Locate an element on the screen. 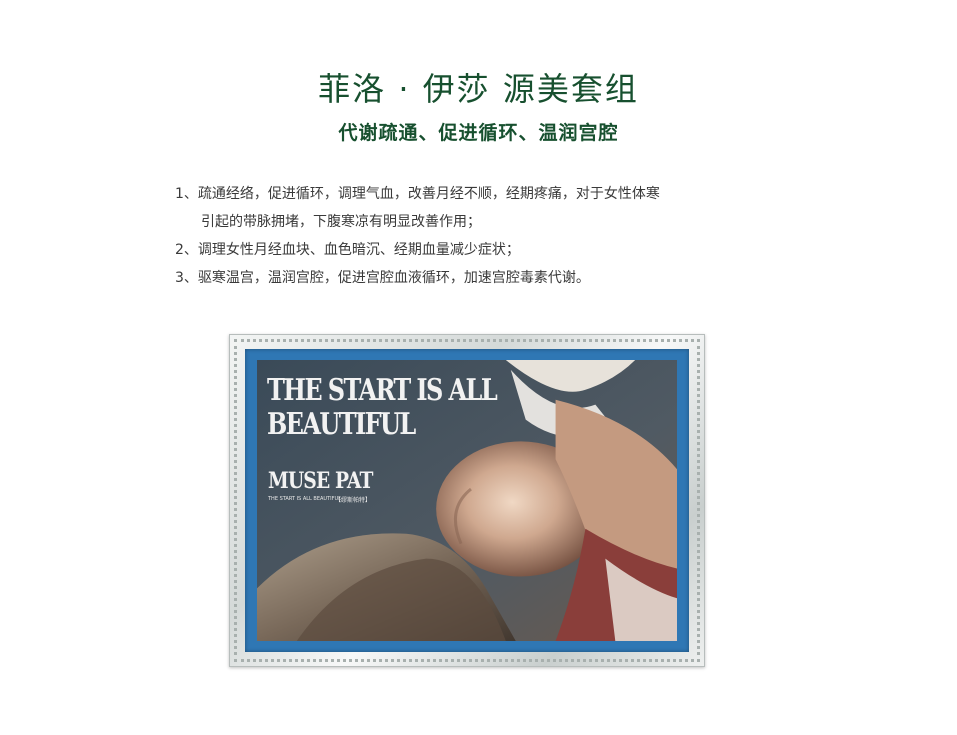 The width and height of the screenshot is (957, 735). artwork-headline: THE START IS ALL BEAUTIFUL is located at coordinates (382, 407).